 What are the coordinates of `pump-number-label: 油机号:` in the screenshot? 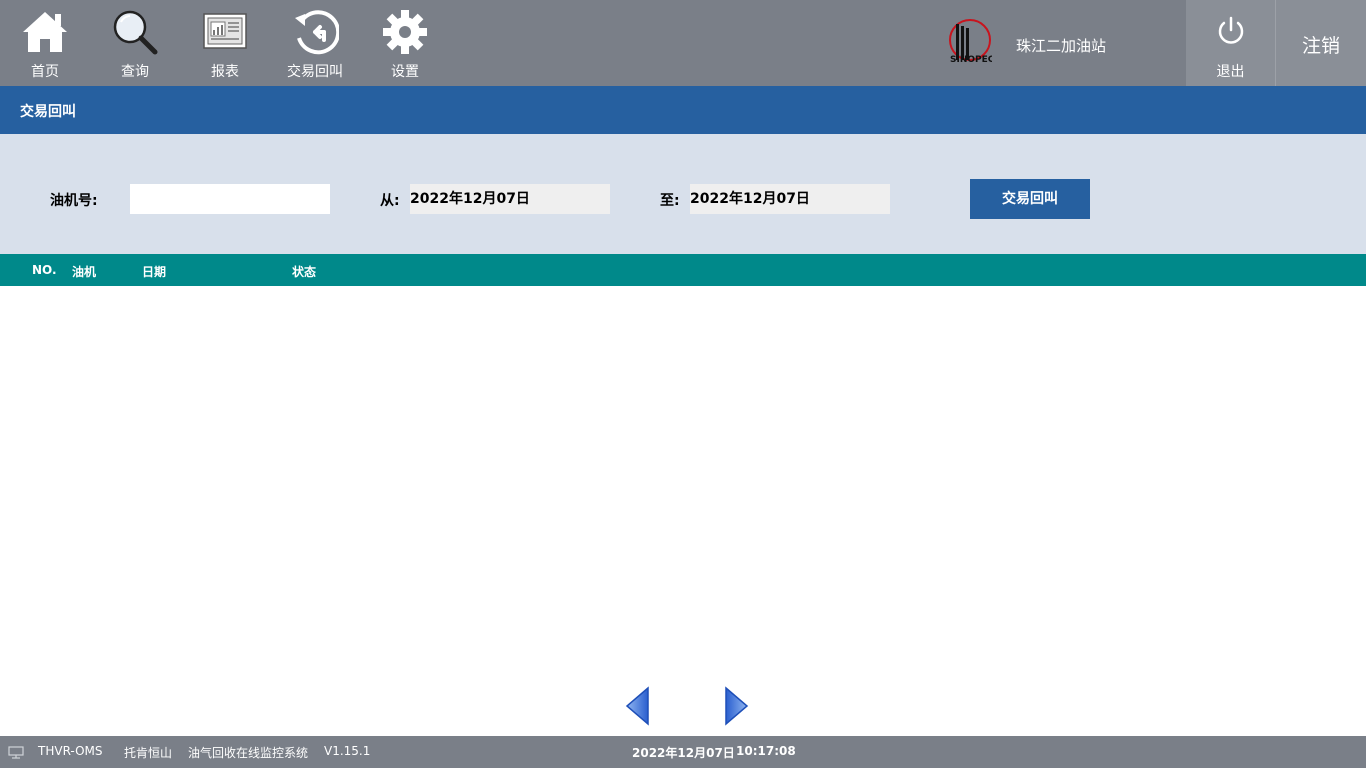 It's located at (74, 201).